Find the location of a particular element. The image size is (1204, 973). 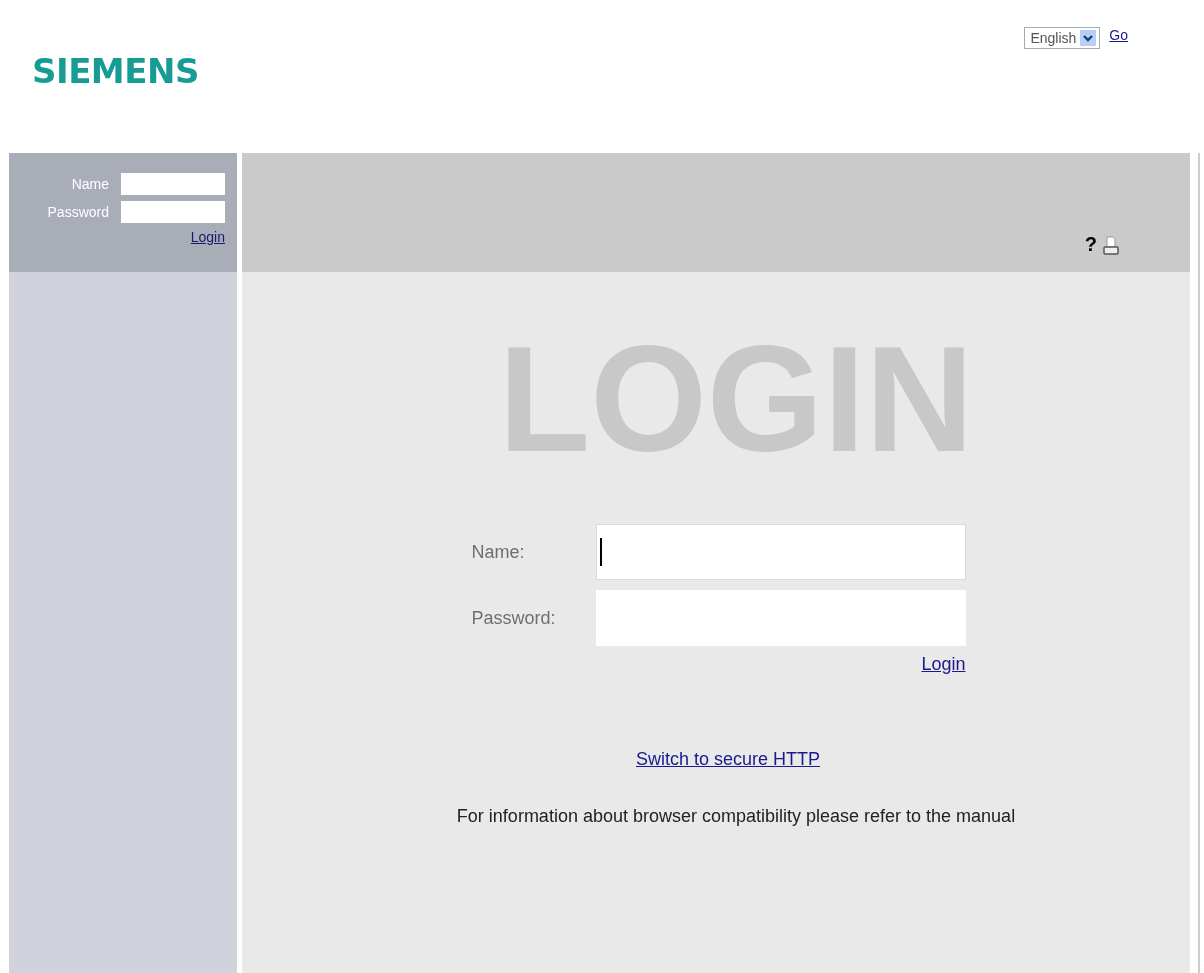

field-label: Password is located at coordinates (78, 212).